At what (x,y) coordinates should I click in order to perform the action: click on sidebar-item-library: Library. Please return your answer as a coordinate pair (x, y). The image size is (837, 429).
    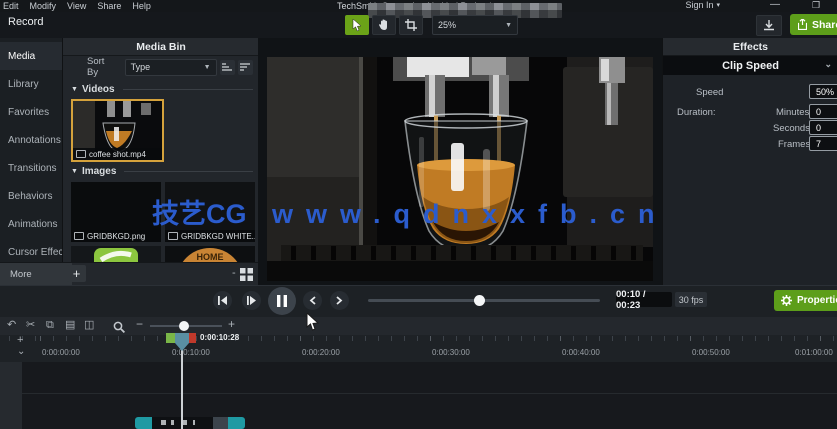
    Looking at the image, I should click on (31, 84).